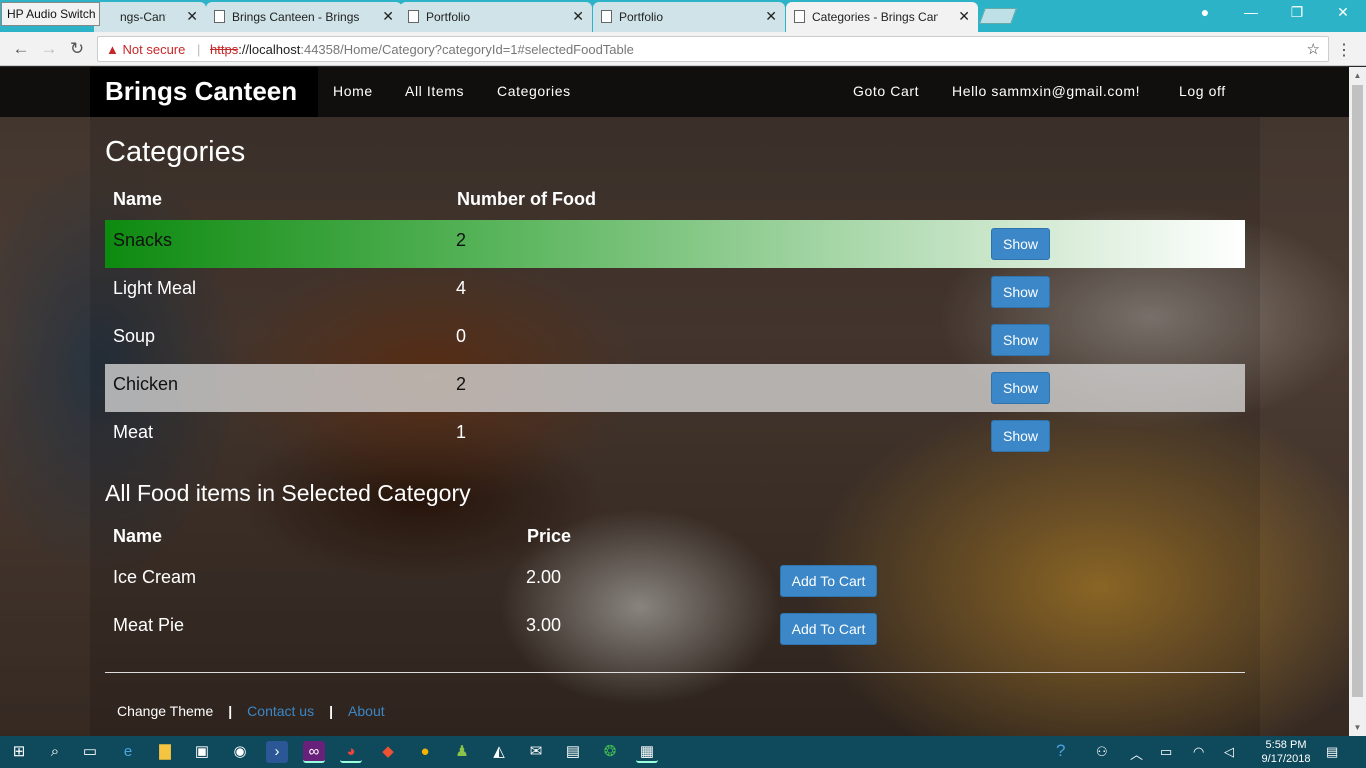  I want to click on warning-icon: ▲, so click(112, 49).